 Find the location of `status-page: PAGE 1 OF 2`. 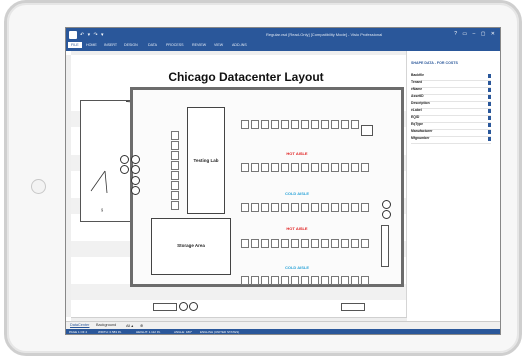

status-page: PAGE 1 OF 2 is located at coordinates (78, 332).